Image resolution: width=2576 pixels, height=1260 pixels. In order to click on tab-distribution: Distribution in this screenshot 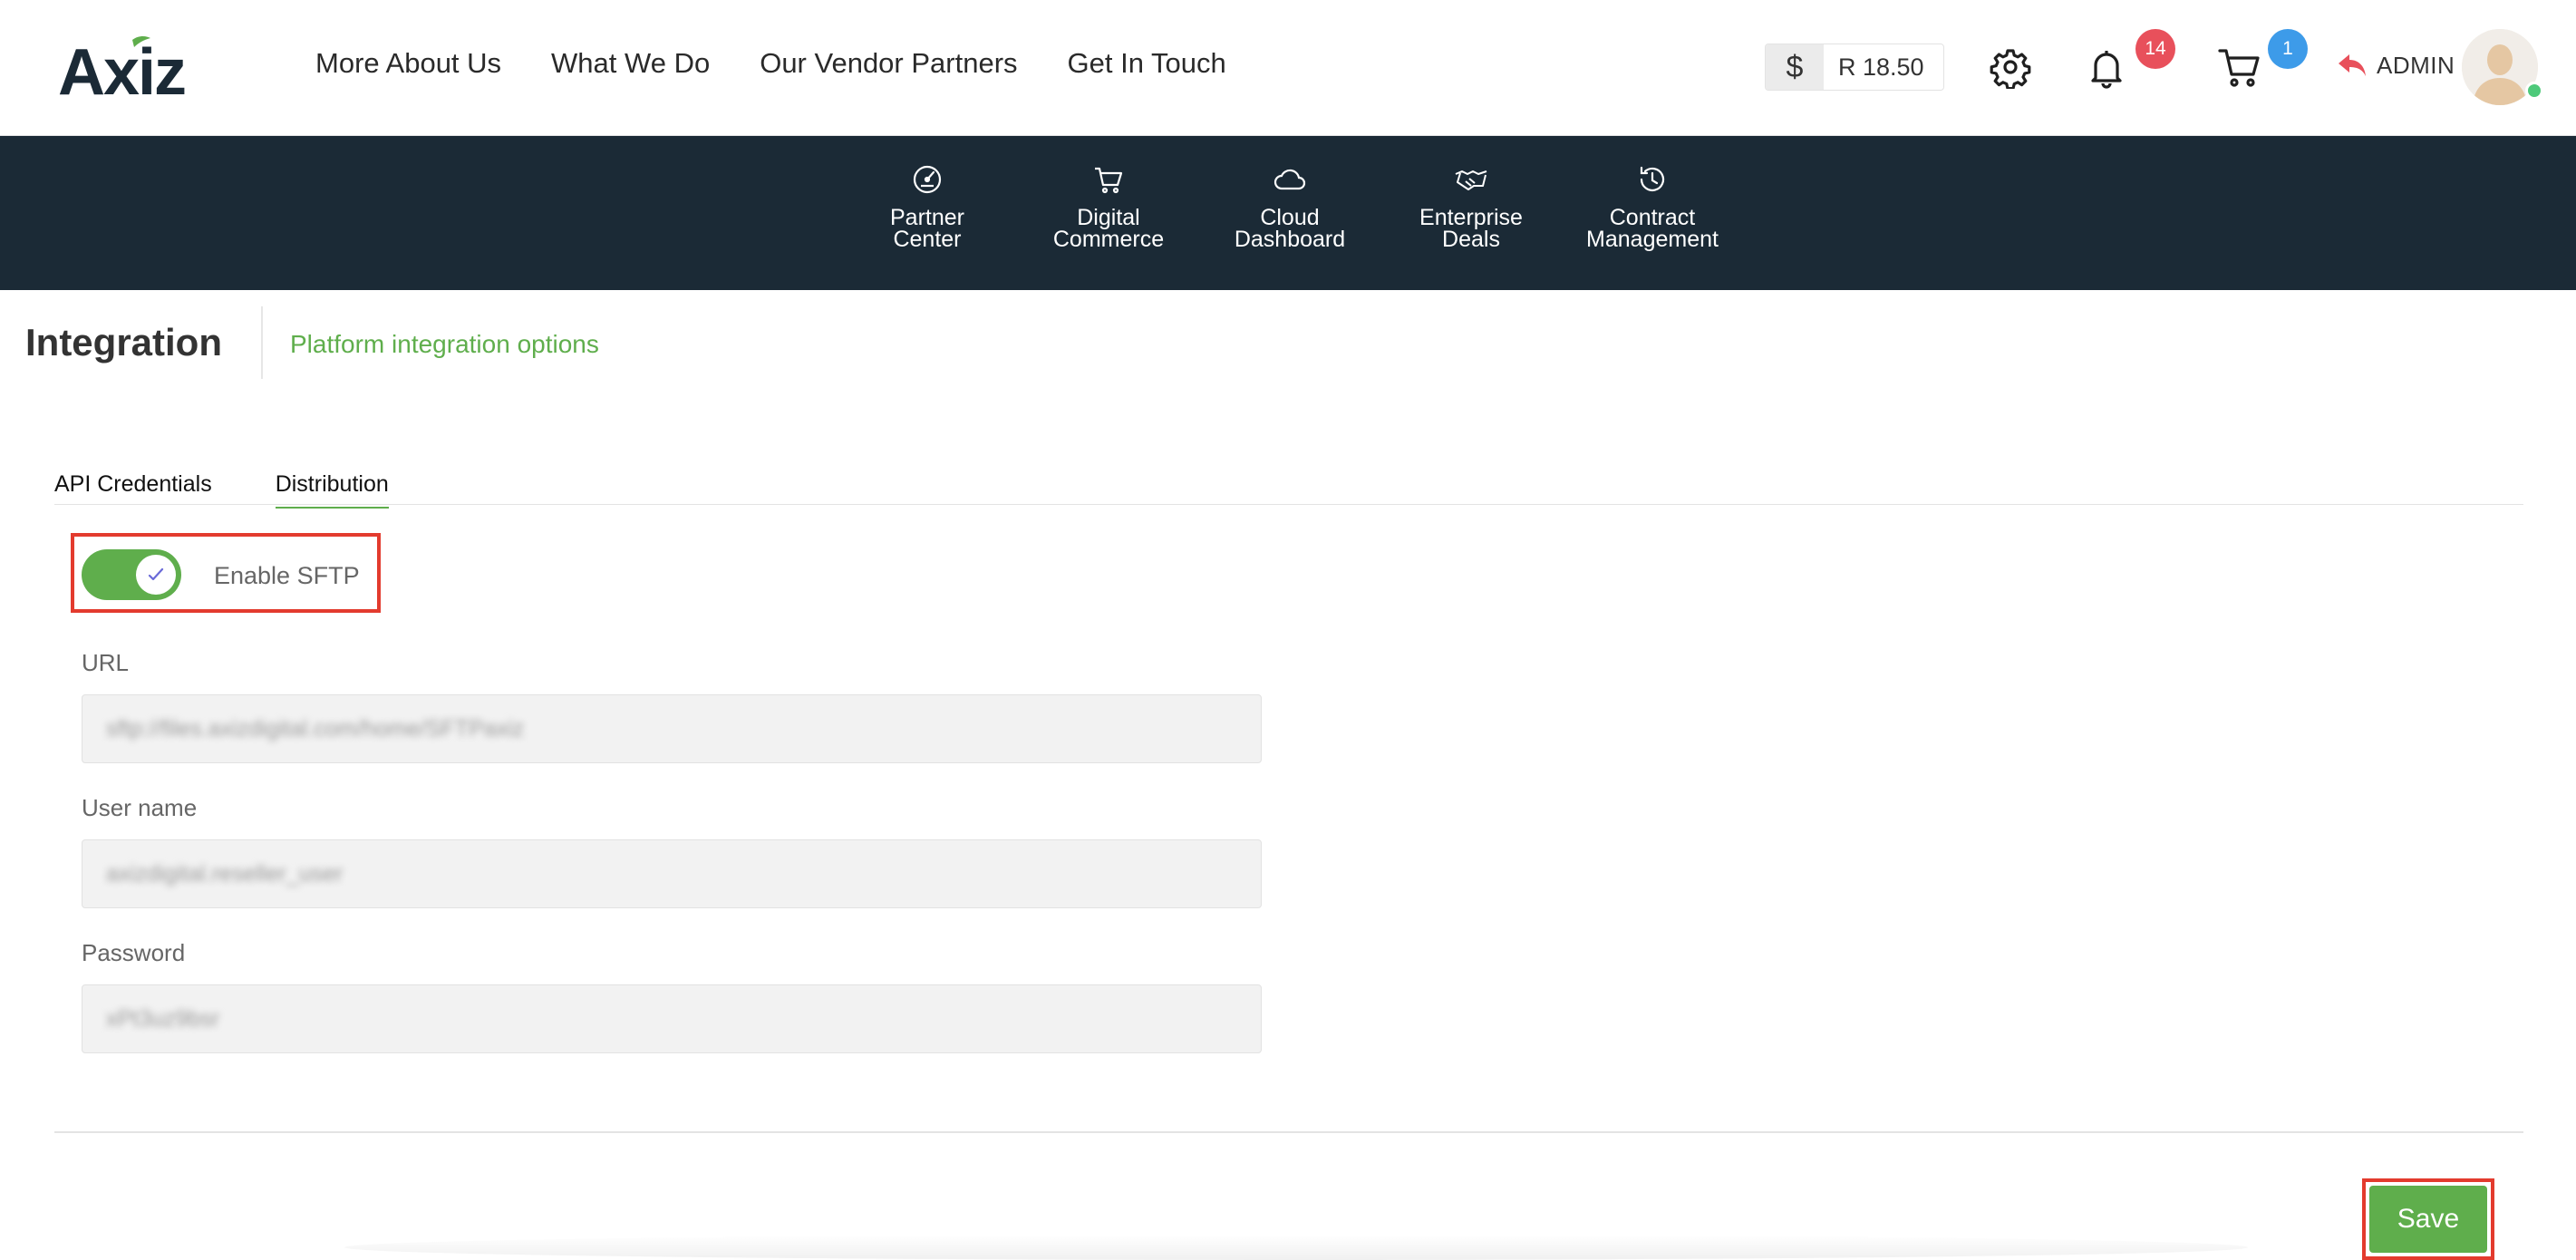, I will do `click(332, 490)`.